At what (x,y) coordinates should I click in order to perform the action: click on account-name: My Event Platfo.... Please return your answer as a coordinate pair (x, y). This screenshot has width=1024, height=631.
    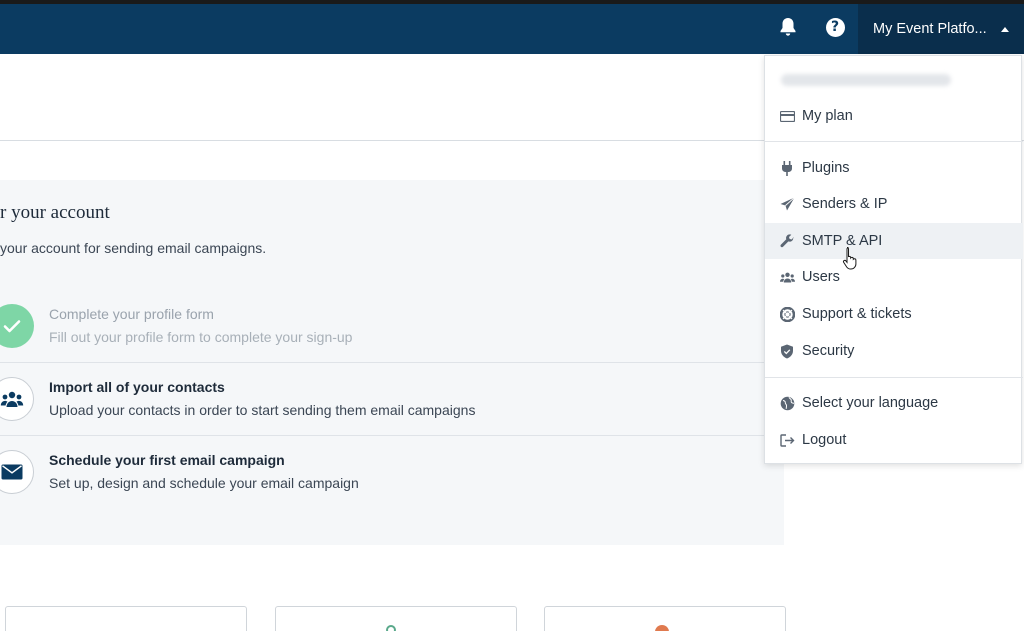
    Looking at the image, I should click on (930, 29).